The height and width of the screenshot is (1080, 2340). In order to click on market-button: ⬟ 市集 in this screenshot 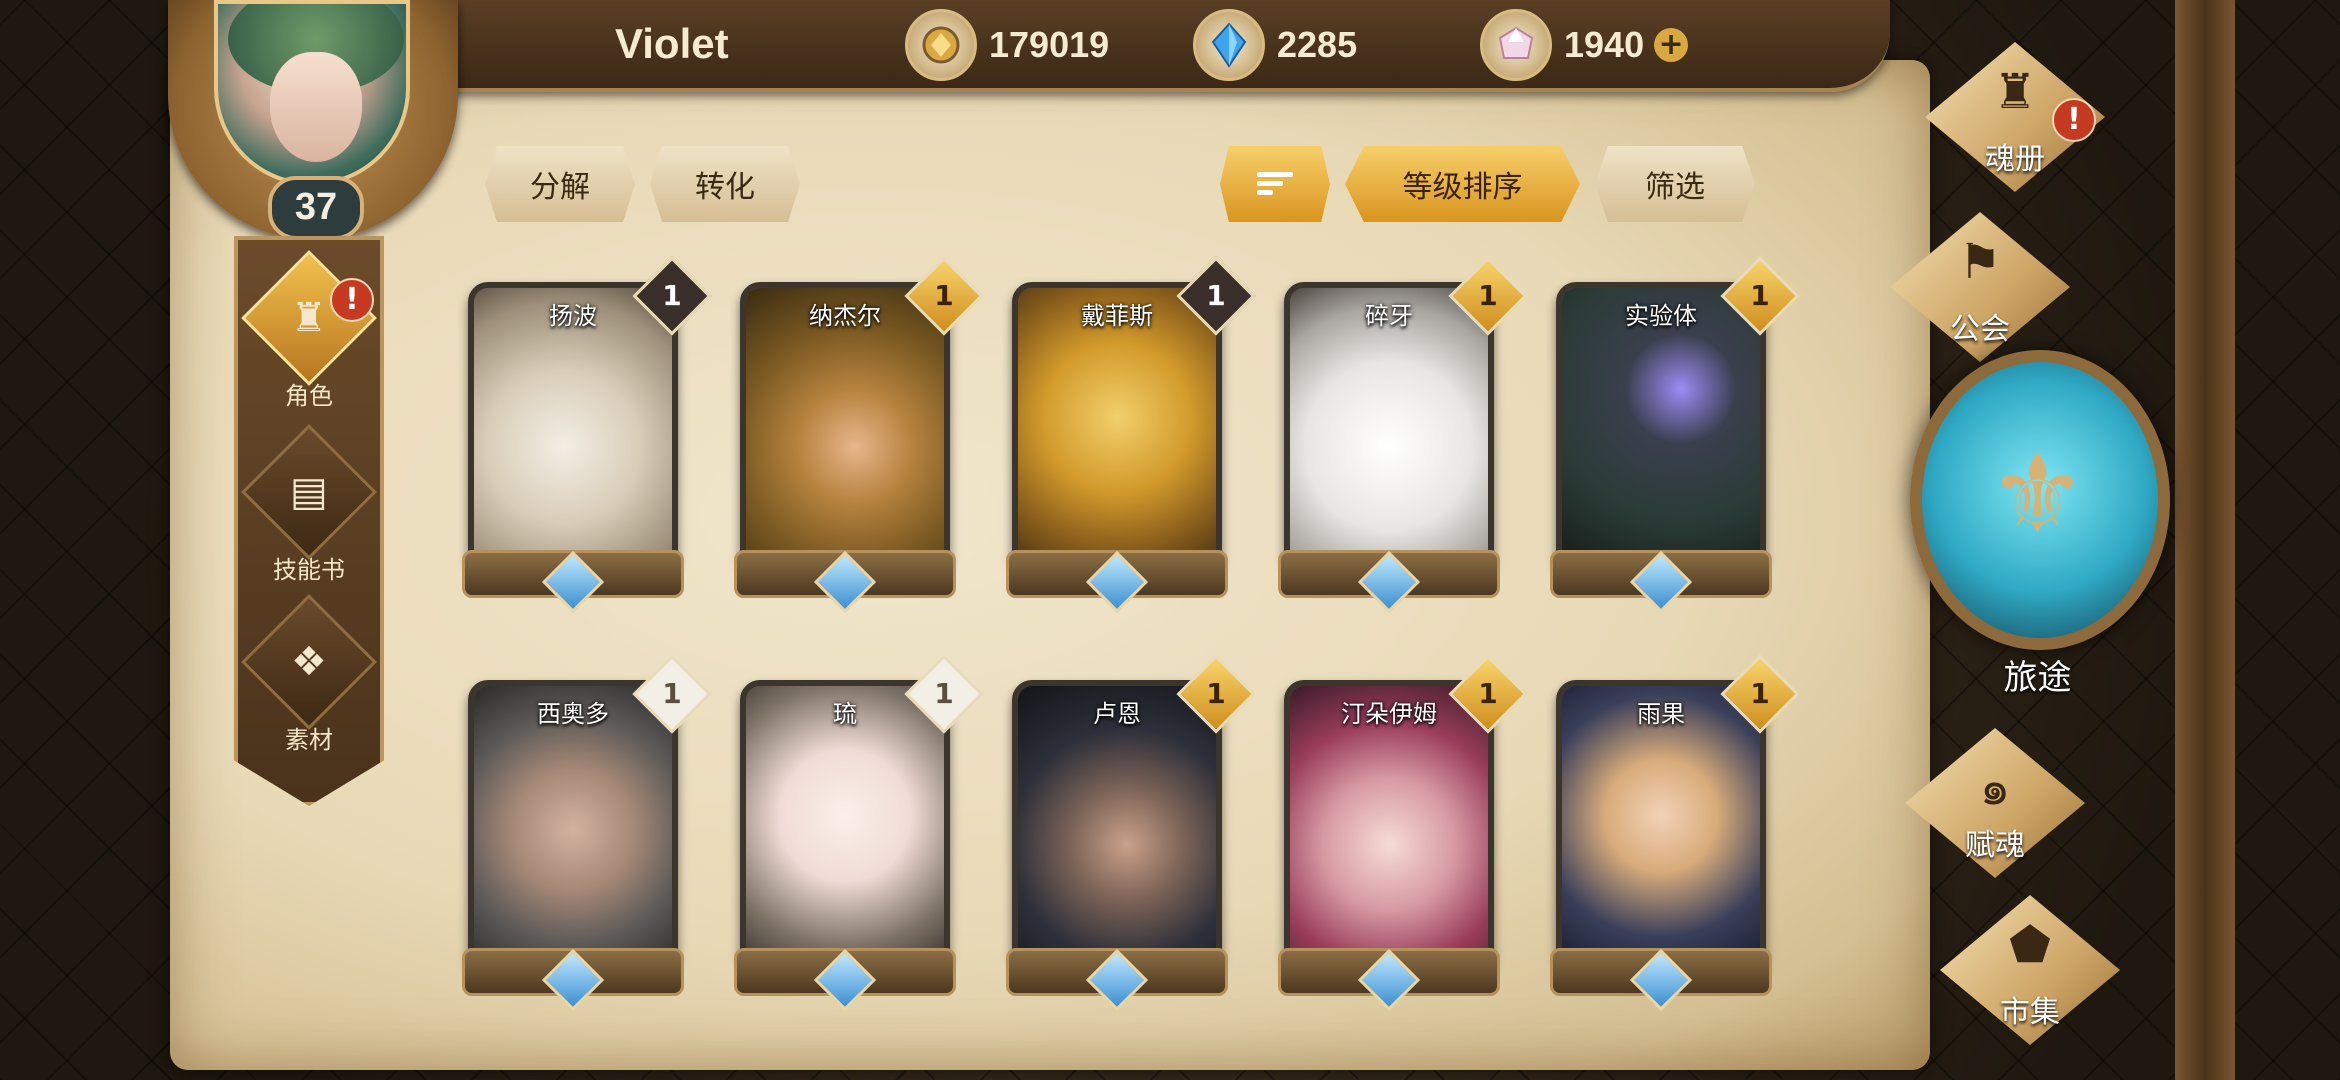, I will do `click(2030, 970)`.